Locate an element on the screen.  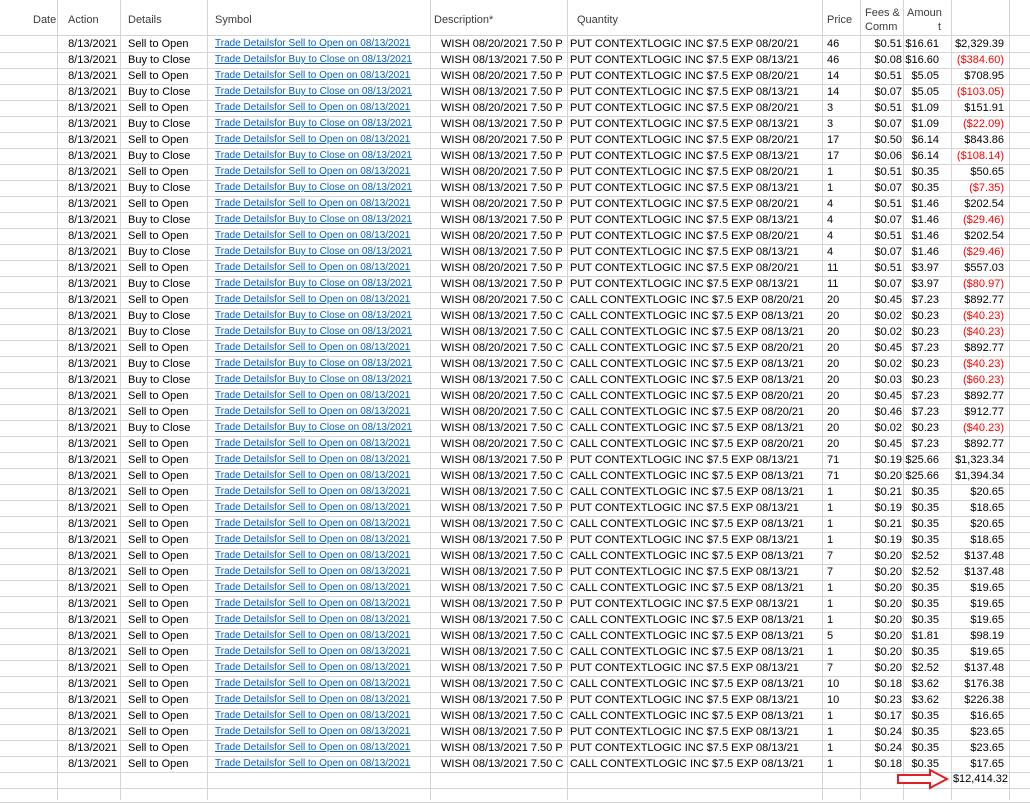
cell-price: $0.23 is located at coordinates (881, 700).